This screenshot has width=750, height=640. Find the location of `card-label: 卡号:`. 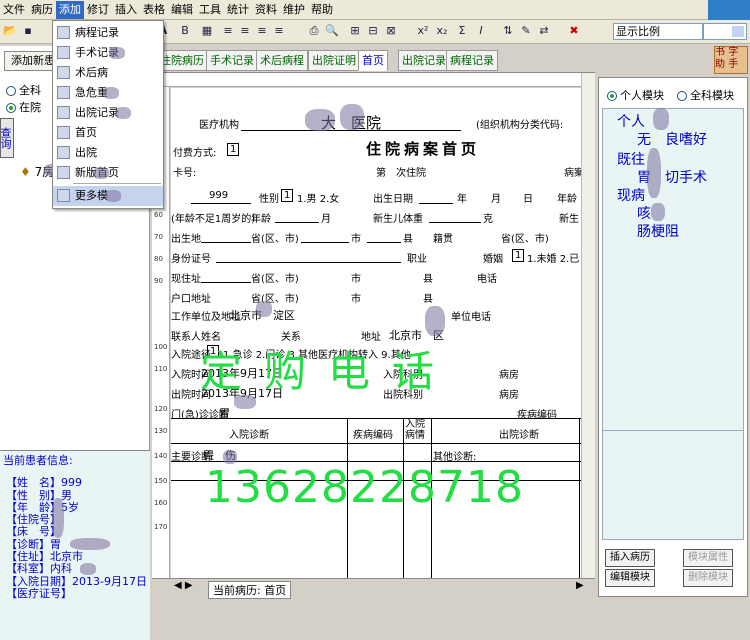

card-label: 卡号: is located at coordinates (185, 173).